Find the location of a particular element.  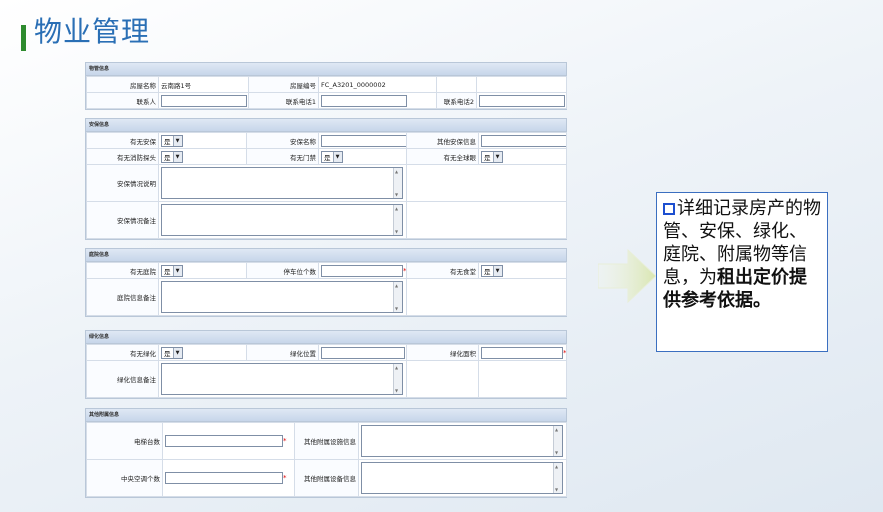

section-green: 绿化信息 有无绿化 是 ▼ 绿化位置 绿化面积 * 绿化信息备注 is located at coordinates (326, 364).